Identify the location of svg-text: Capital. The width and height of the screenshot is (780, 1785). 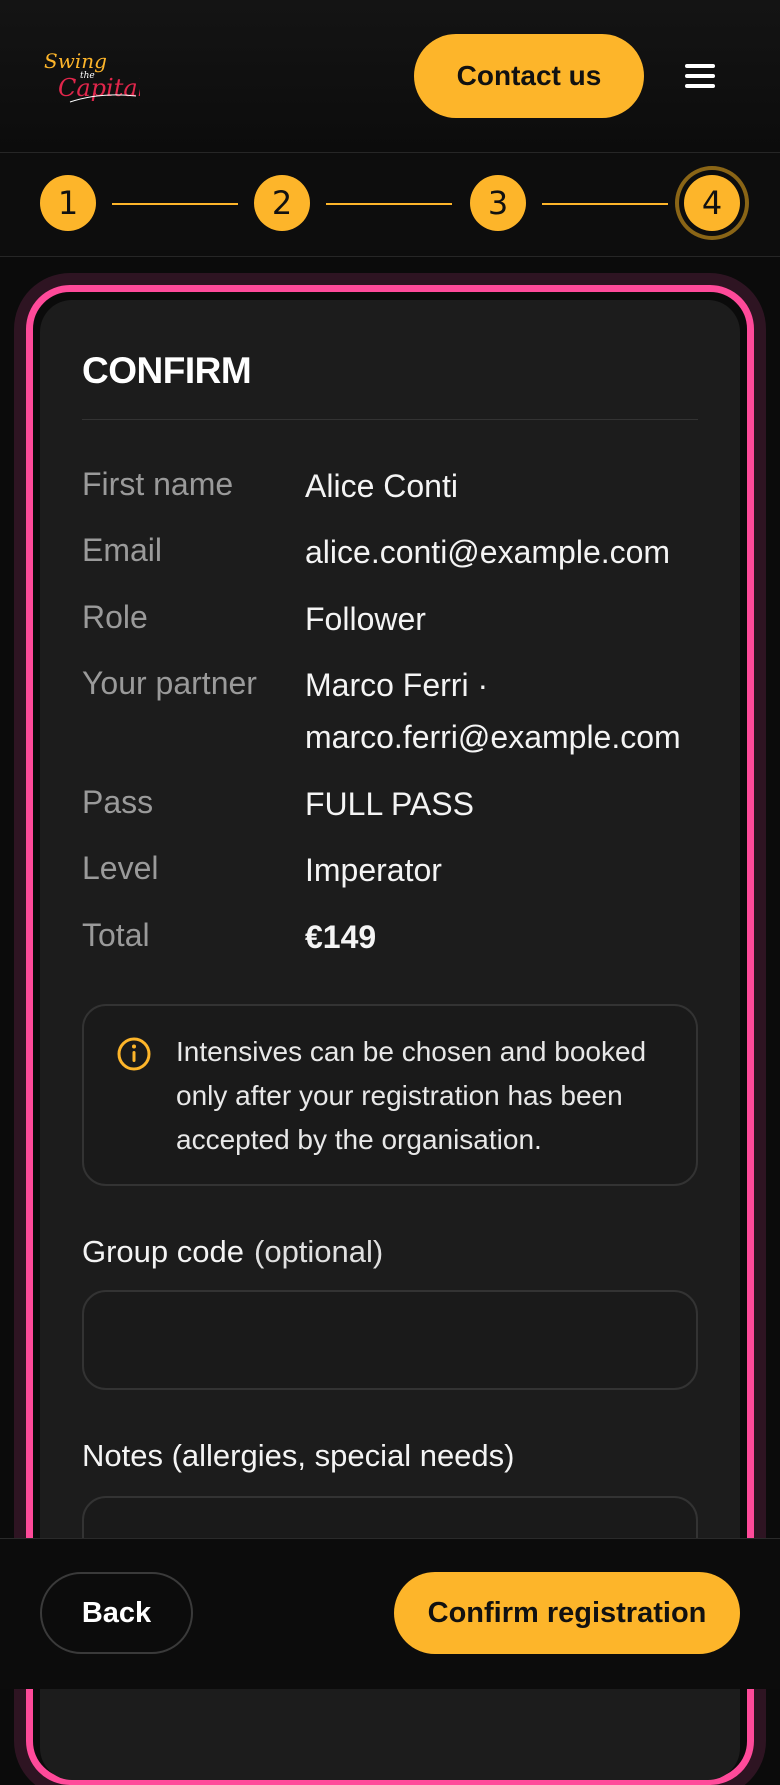
(99, 88).